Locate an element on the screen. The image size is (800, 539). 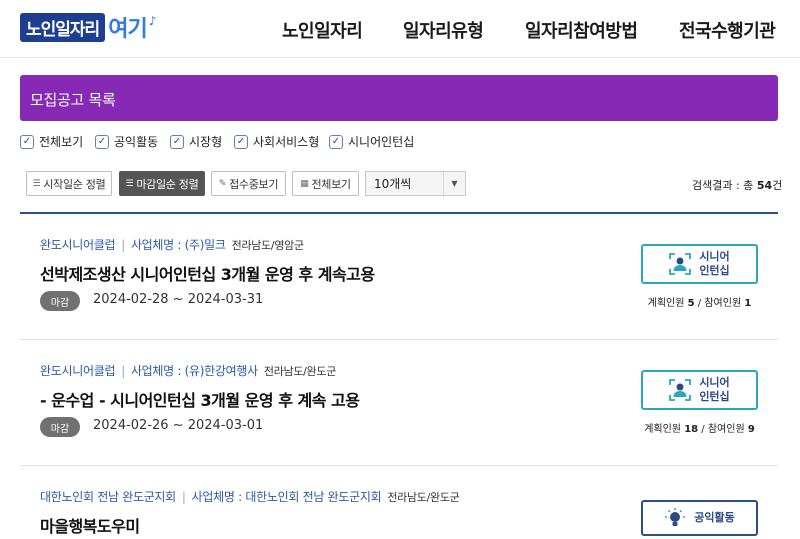
job-business: 사업체명 : 대한노인회 전남 완도군지회 is located at coordinates (286, 497).